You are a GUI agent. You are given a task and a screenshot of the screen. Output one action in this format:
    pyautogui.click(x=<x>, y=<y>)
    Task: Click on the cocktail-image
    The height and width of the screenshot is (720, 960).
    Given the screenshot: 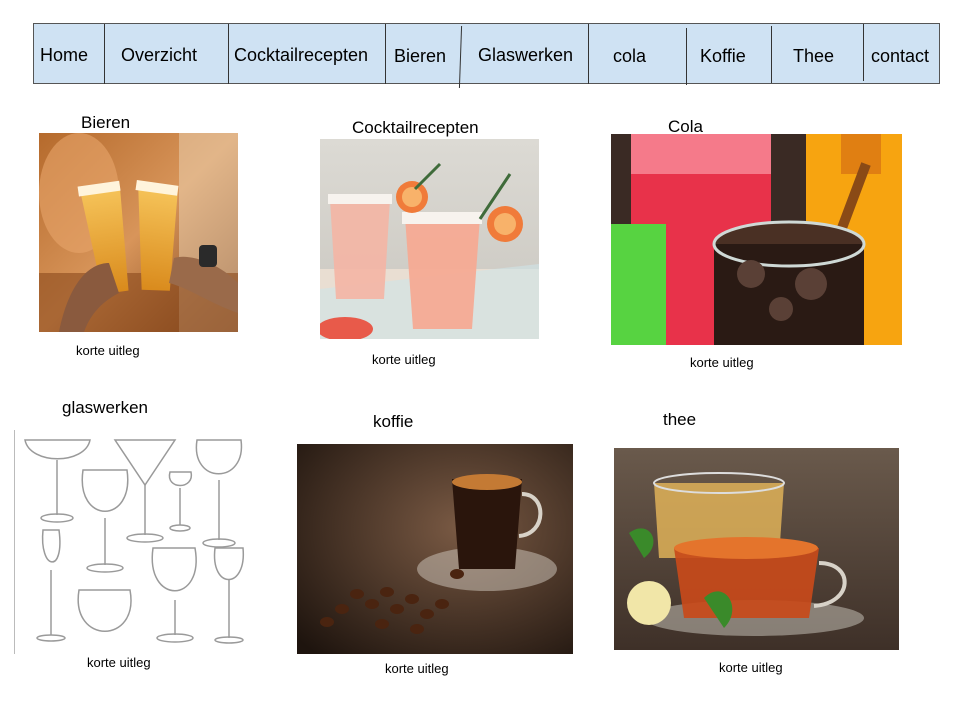 What is the action you would take?
    pyautogui.click(x=429, y=239)
    